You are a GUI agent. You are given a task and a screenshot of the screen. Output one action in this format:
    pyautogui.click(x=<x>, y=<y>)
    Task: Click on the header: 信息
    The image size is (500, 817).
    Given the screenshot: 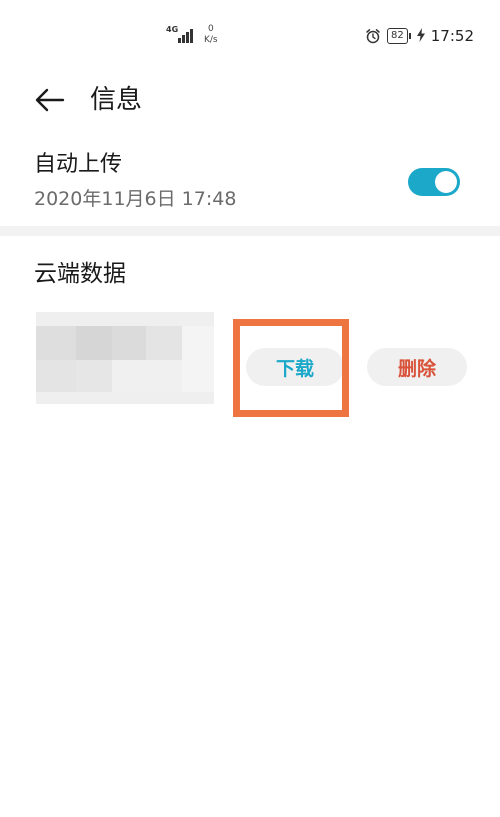 What is the action you would take?
    pyautogui.click(x=250, y=100)
    